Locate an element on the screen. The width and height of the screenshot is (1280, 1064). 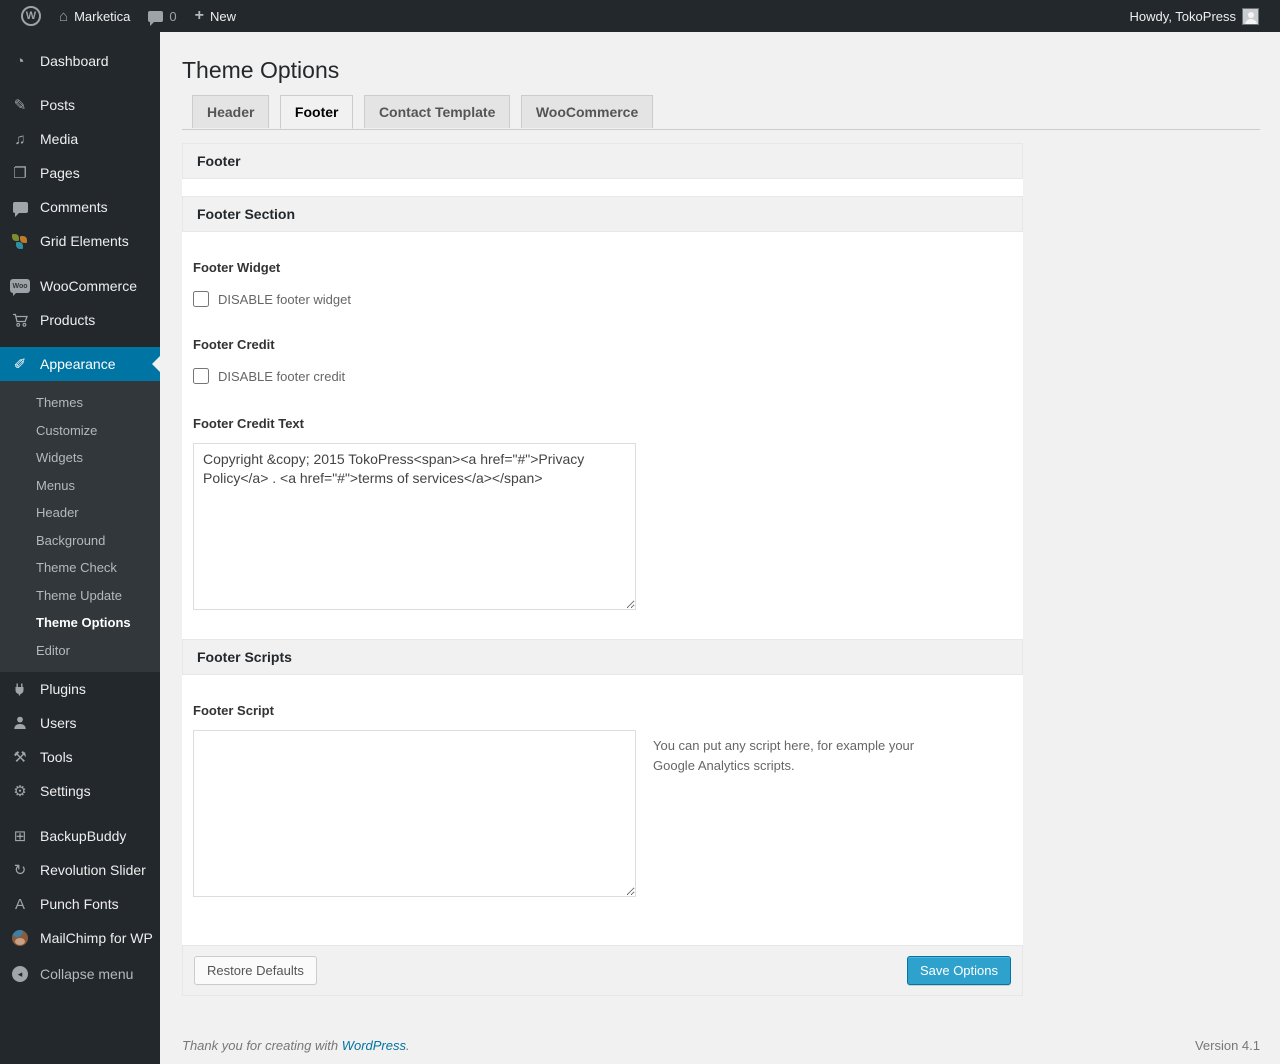
collapse-arrow-icon: ◂ is located at coordinates (20, 974).